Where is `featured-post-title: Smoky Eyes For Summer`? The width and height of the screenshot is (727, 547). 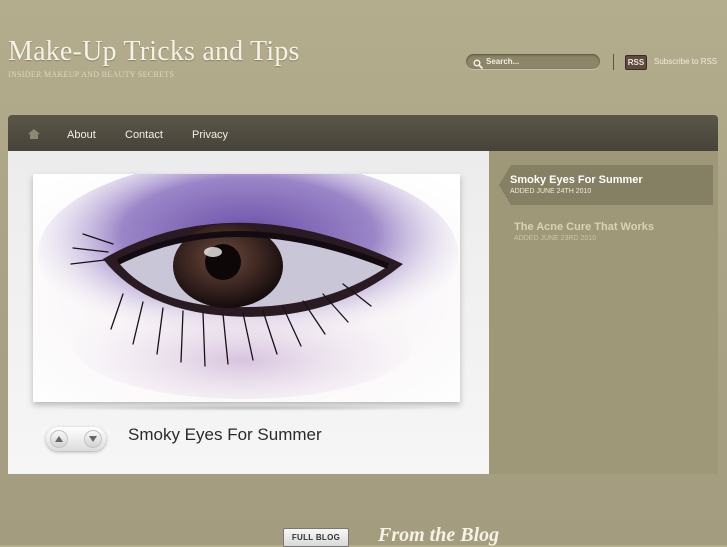
featured-post-title: Smoky Eyes For Summer is located at coordinates (225, 435).